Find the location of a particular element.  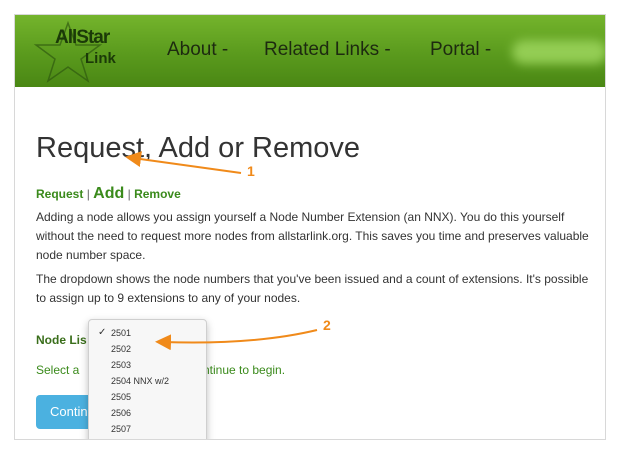

annotation-label-1: 1 is located at coordinates (251, 171).